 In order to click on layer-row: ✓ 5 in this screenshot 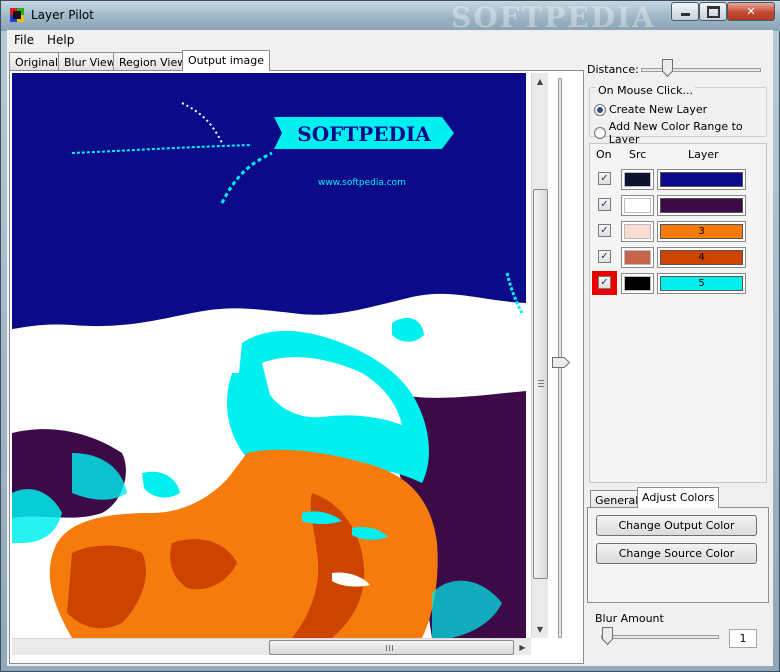, I will do `click(678, 283)`.